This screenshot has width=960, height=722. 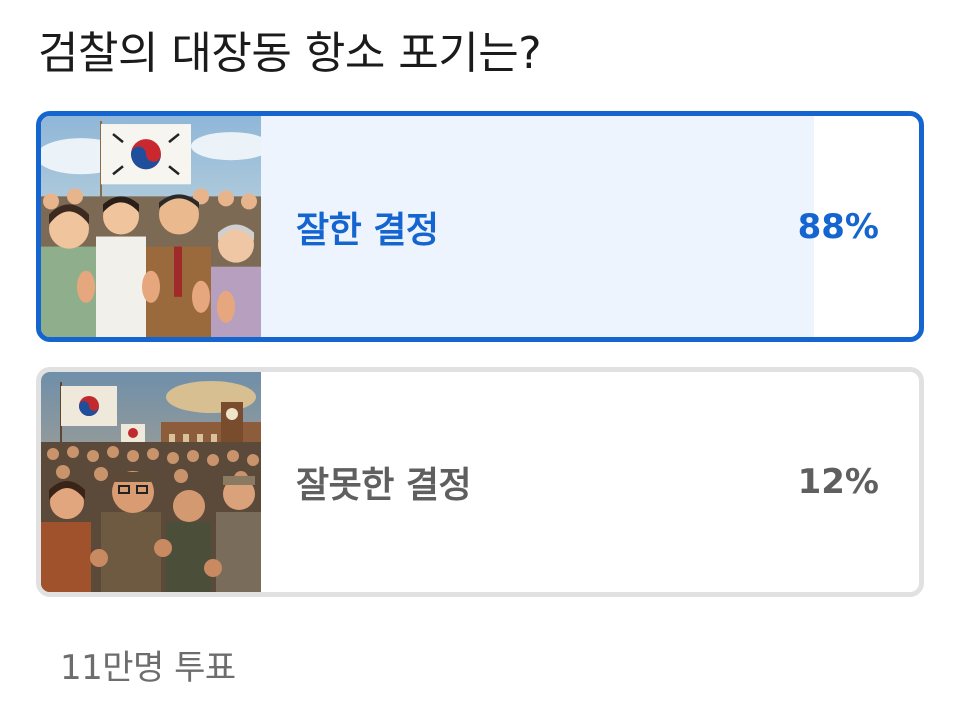 I want to click on vote-count: 11만명 투표, so click(x=148, y=668).